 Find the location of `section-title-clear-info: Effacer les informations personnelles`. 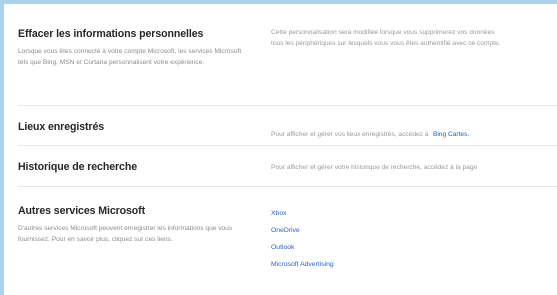

section-title-clear-info: Effacer les informations personnelles is located at coordinates (111, 34).